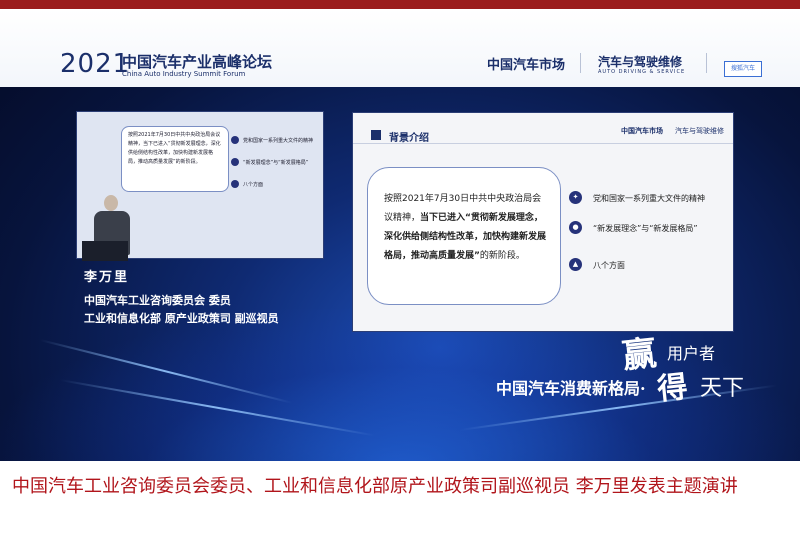 The height and width of the screenshot is (538, 800). Describe the element at coordinates (409, 138) in the screenshot. I see `slide-title: 背景介绍` at that location.